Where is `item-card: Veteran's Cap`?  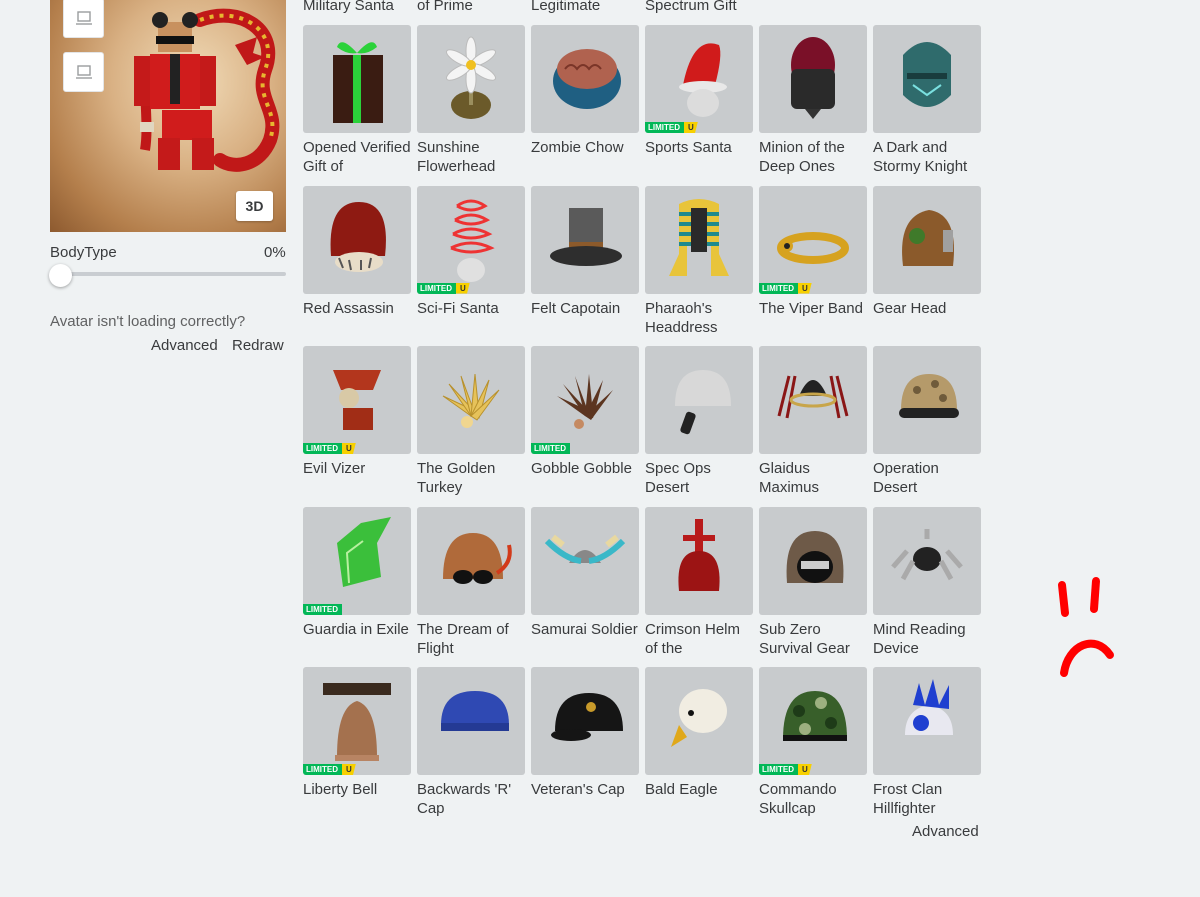 item-card: Veteran's Cap is located at coordinates (585, 747).